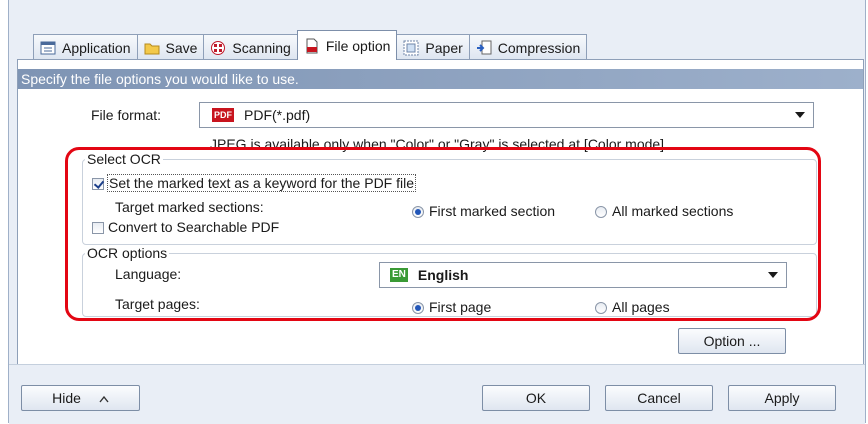 The height and width of the screenshot is (424, 868). Describe the element at coordinates (193, 227) in the screenshot. I see `searchable-pdf-label: Convert to Searchable PDF` at that location.